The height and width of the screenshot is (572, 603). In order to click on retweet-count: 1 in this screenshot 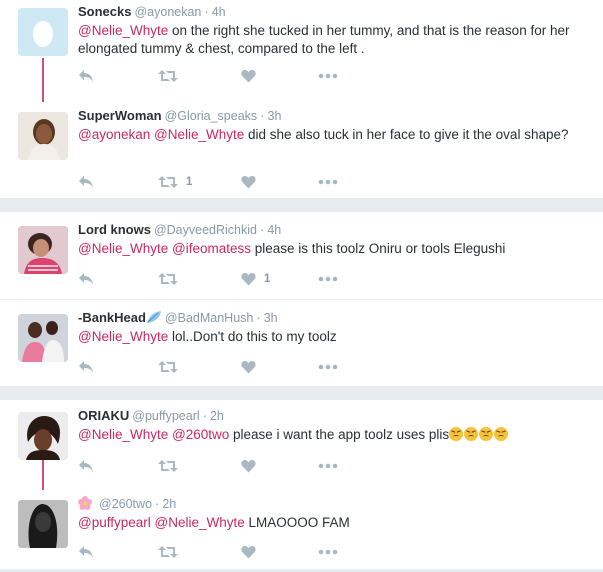, I will do `click(189, 182)`.